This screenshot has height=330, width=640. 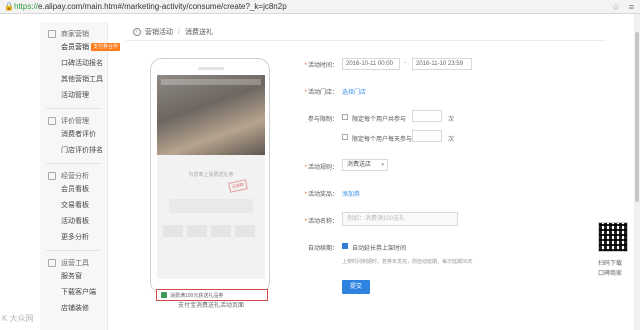 What do you see at coordinates (400, 219) in the screenshot?
I see `activity-name-input: 例如：消费满100送礼` at bounding box center [400, 219].